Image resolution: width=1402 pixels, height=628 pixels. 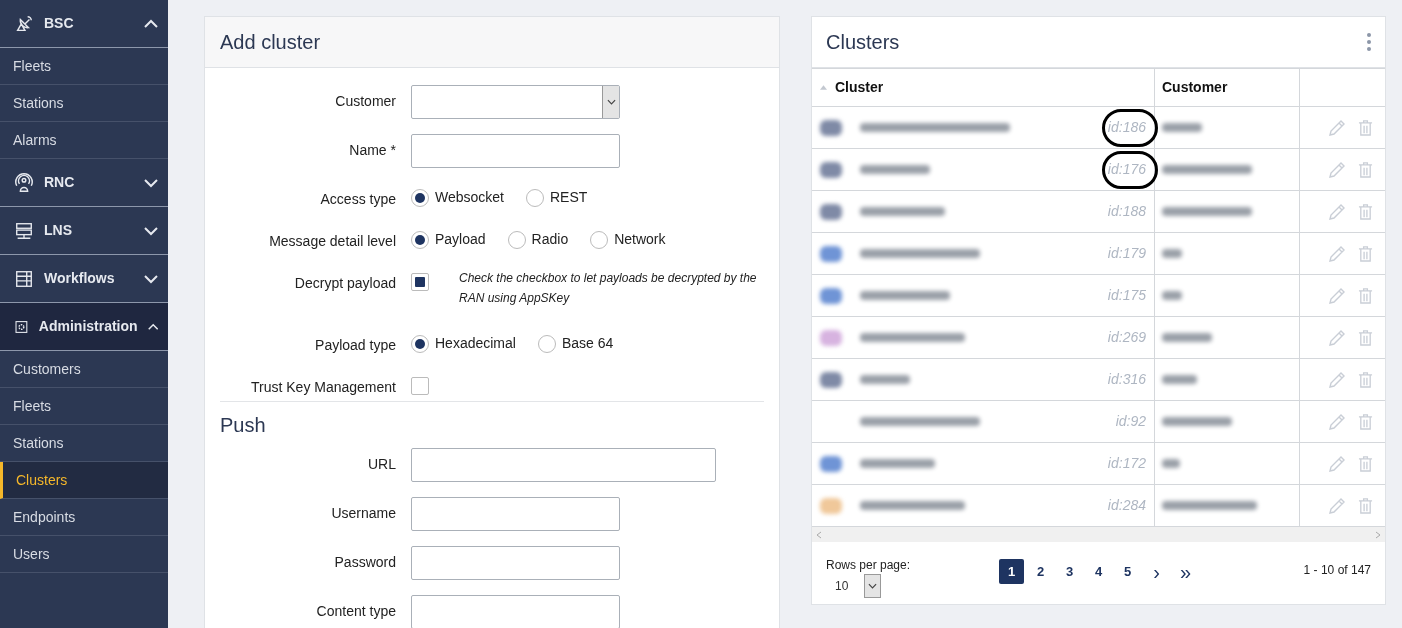 I want to click on card-title: Clusters, so click(x=863, y=42).